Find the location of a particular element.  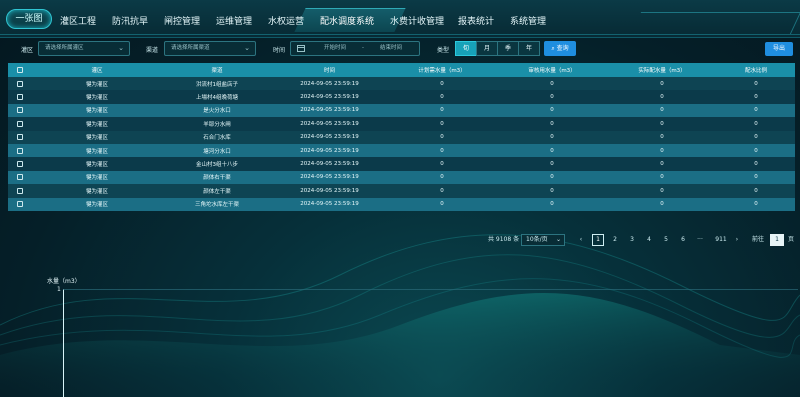

table-row: 犍为灌区 上場村4组晚荷塘 2024-09-05 23:59:19 0 0 0 0 is located at coordinates (401, 97).